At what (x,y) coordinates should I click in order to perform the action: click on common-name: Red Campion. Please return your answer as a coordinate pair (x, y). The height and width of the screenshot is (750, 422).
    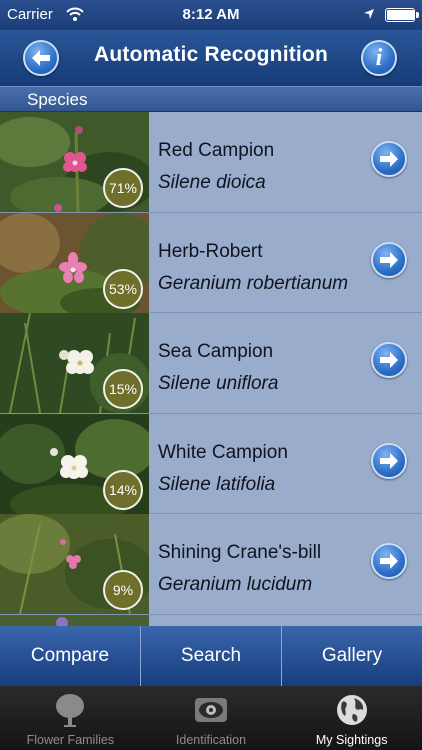
    Looking at the image, I should click on (216, 150).